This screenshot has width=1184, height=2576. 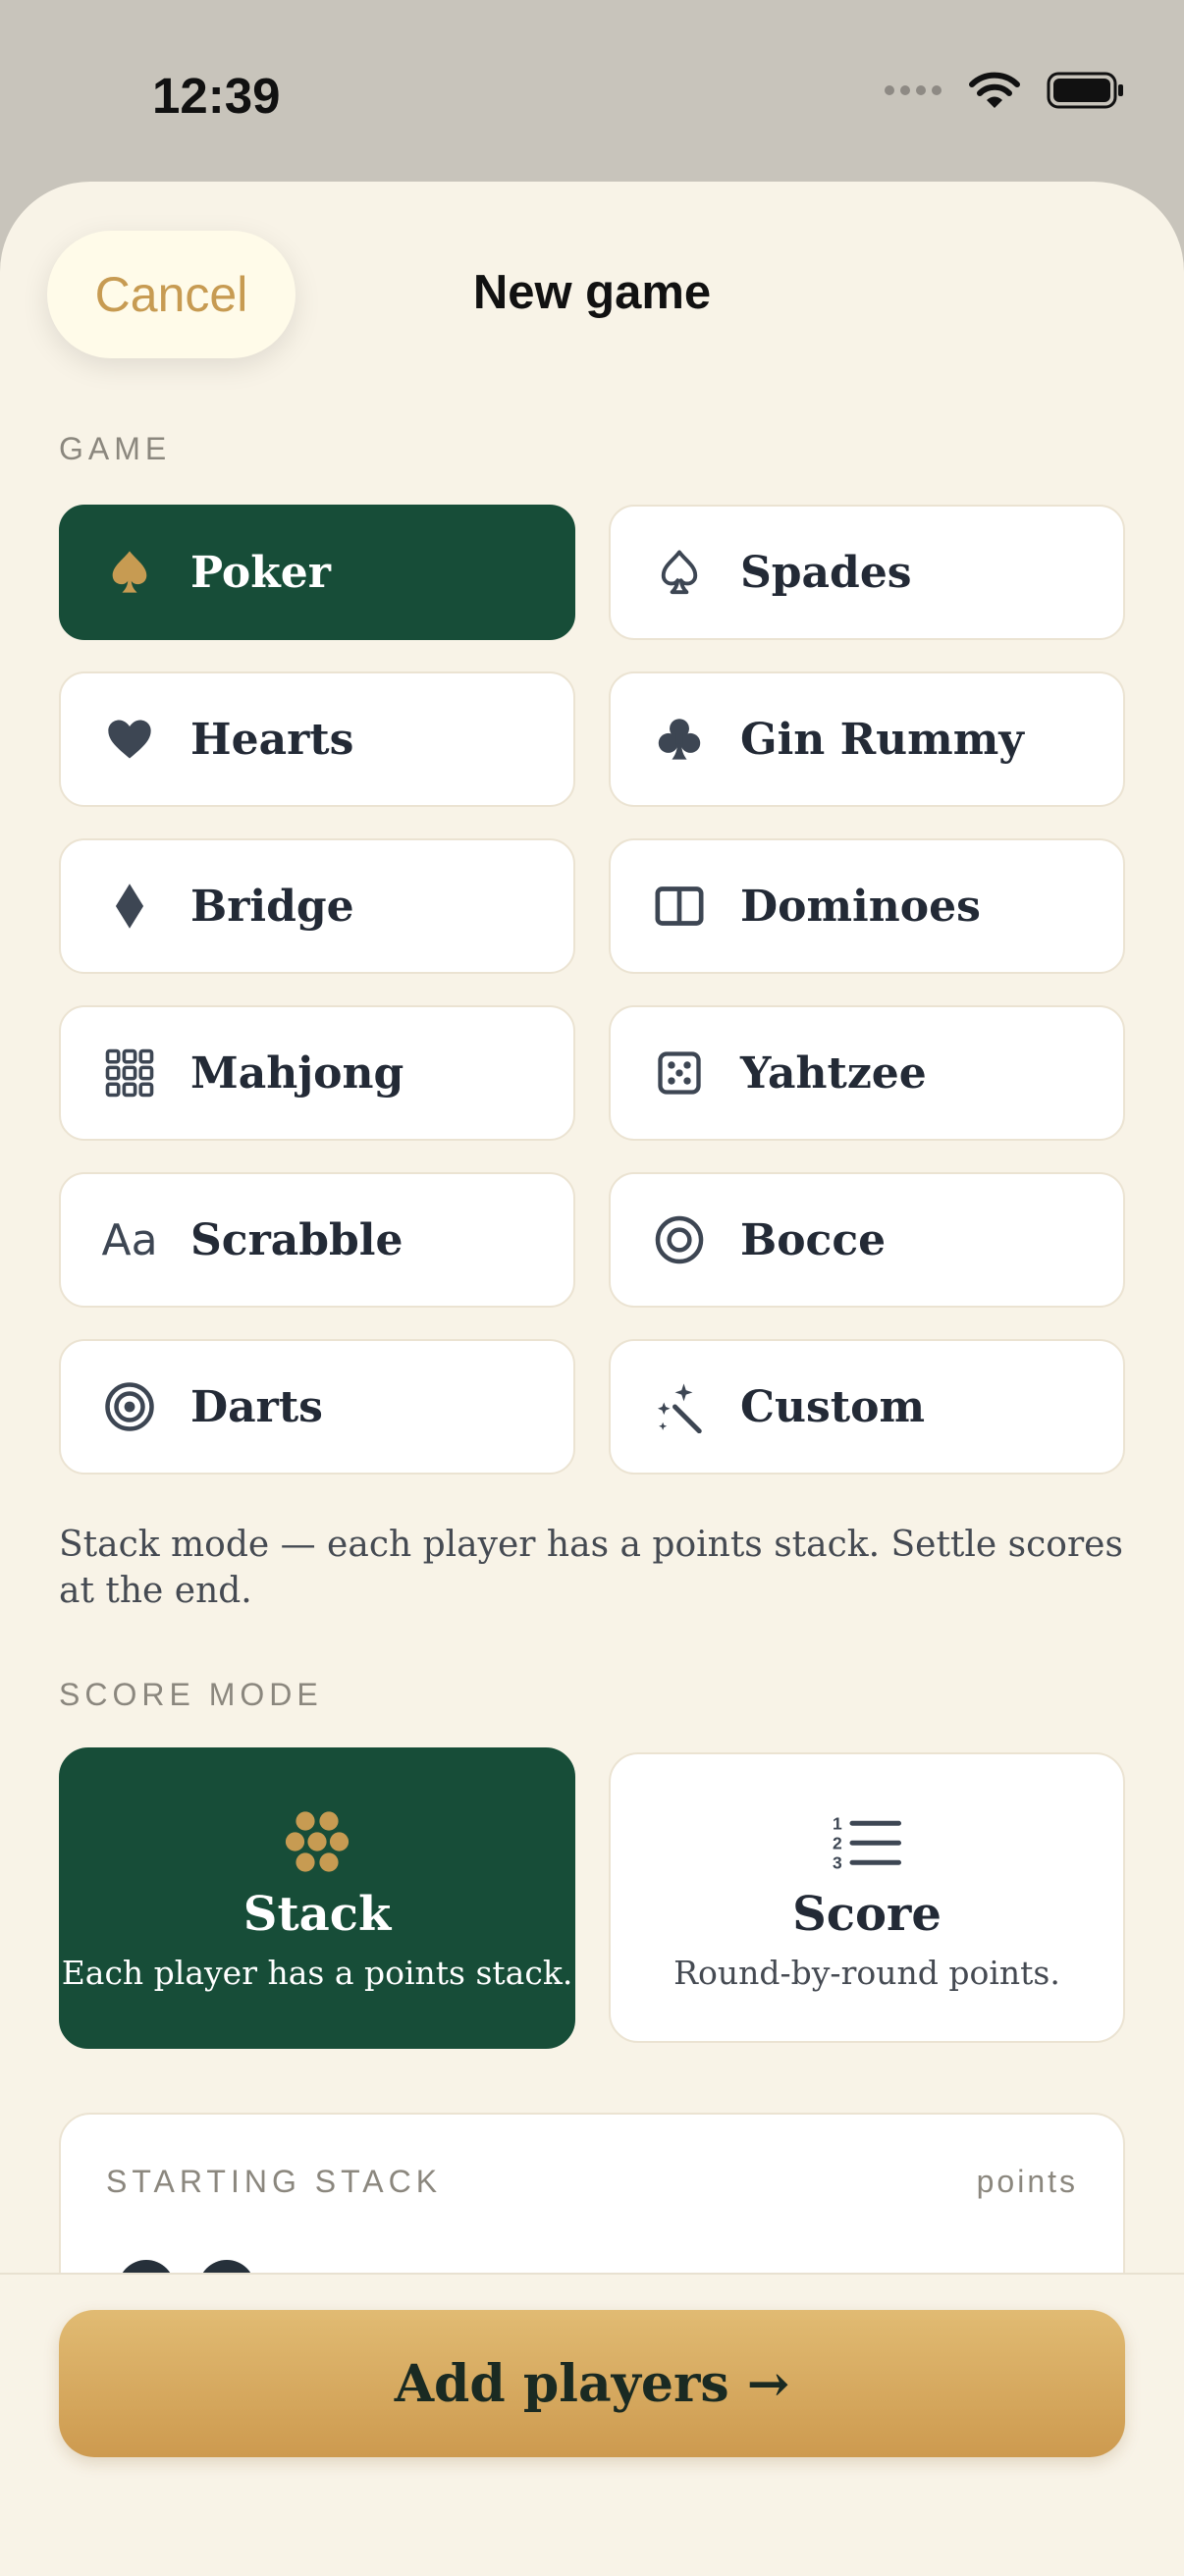 What do you see at coordinates (272, 906) in the screenshot?
I see `game-label: Bridge` at bounding box center [272, 906].